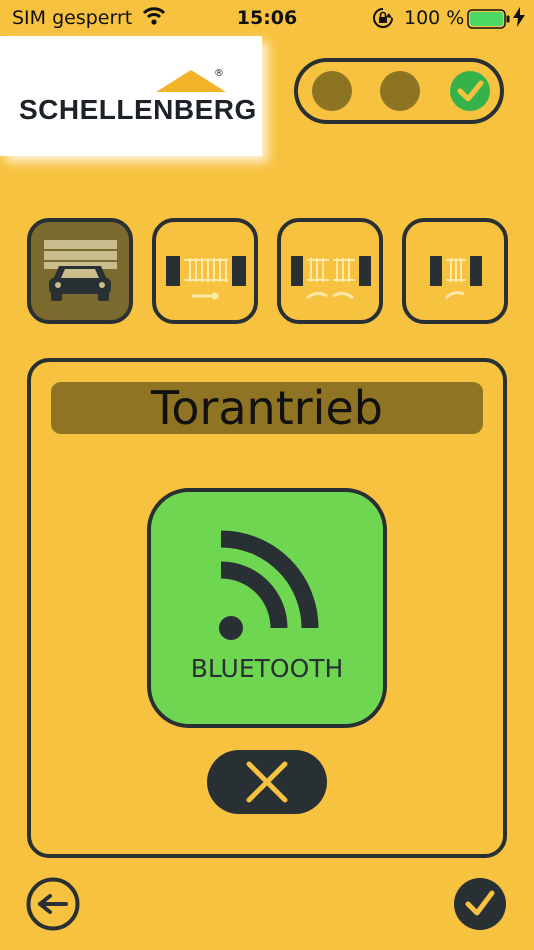  I want to click on battery-percent: 100 %, so click(434, 18).